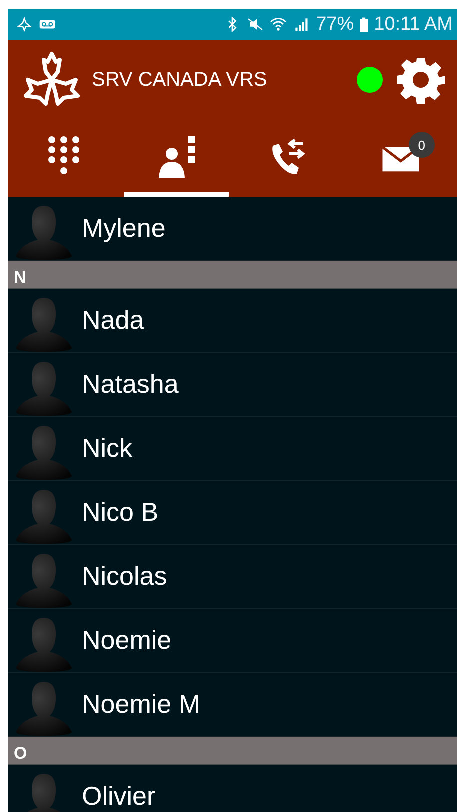 The width and height of the screenshot is (457, 812). What do you see at coordinates (24, 24) in the screenshot?
I see `logo-icon` at bounding box center [24, 24].